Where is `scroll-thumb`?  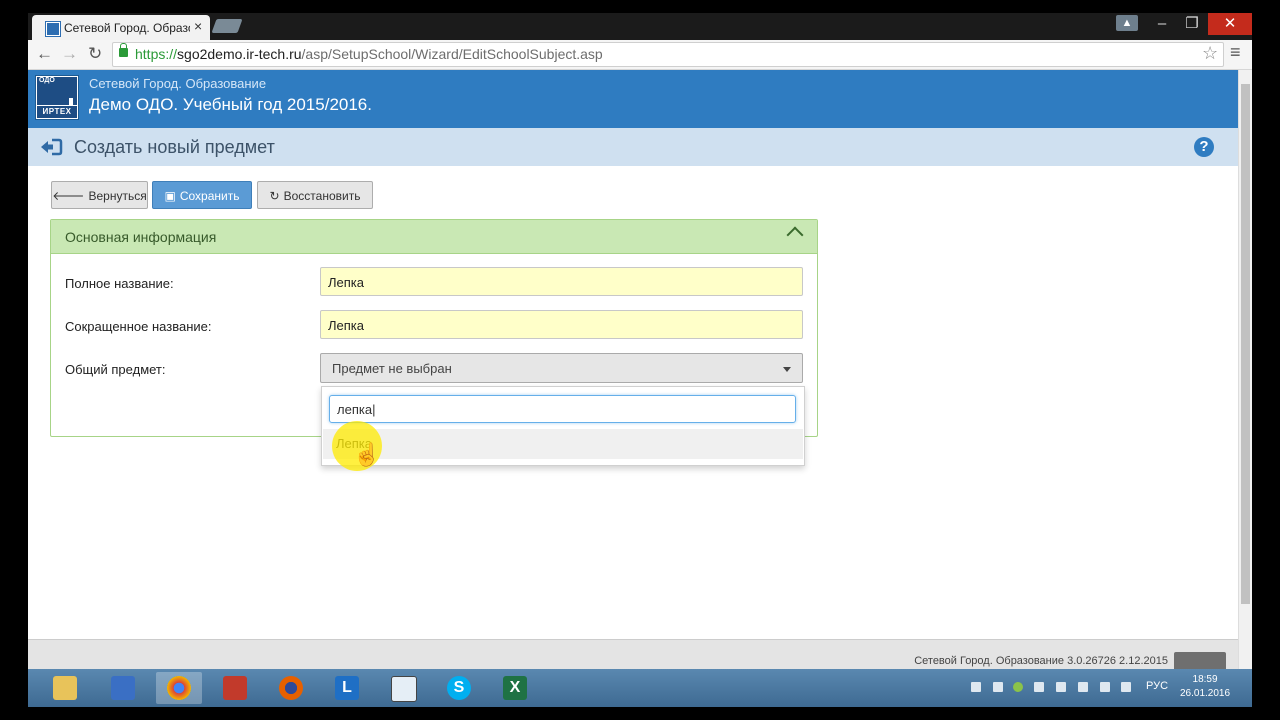
scroll-thumb is located at coordinates (1245, 344).